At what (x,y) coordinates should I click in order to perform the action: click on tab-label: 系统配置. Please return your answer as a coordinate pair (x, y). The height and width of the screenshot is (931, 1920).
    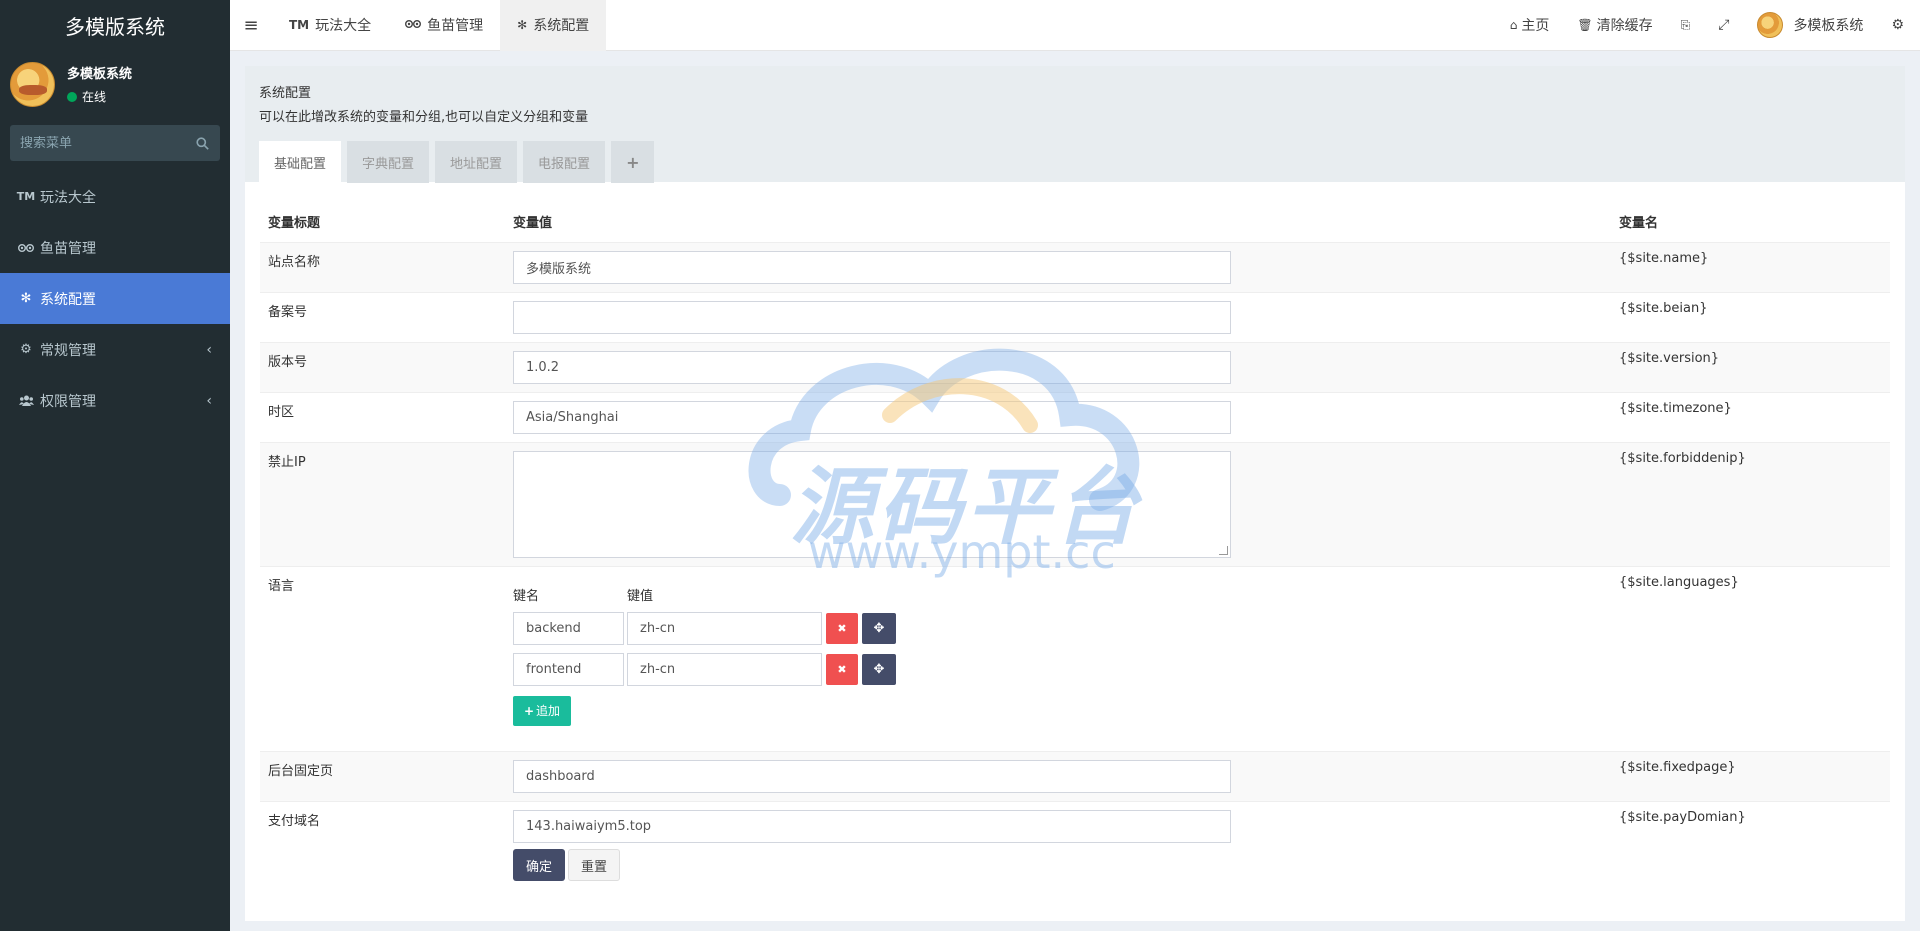
    Looking at the image, I should click on (561, 26).